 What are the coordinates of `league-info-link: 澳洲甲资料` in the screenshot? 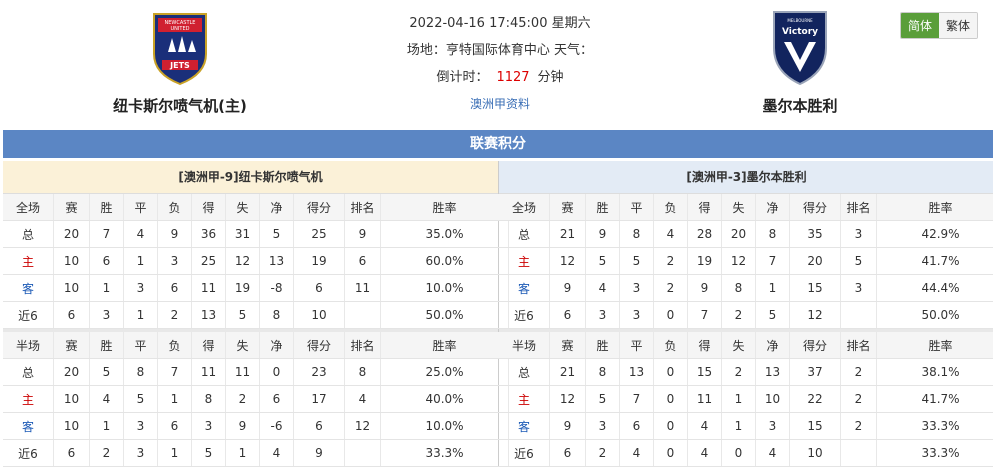 It's located at (500, 104).